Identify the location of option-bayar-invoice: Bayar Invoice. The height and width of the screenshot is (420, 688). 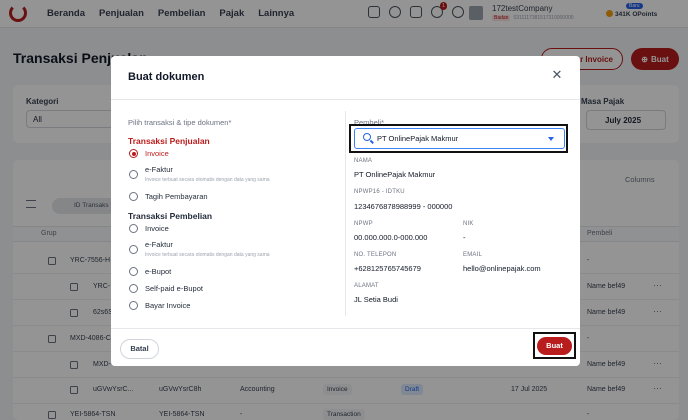
(167, 305).